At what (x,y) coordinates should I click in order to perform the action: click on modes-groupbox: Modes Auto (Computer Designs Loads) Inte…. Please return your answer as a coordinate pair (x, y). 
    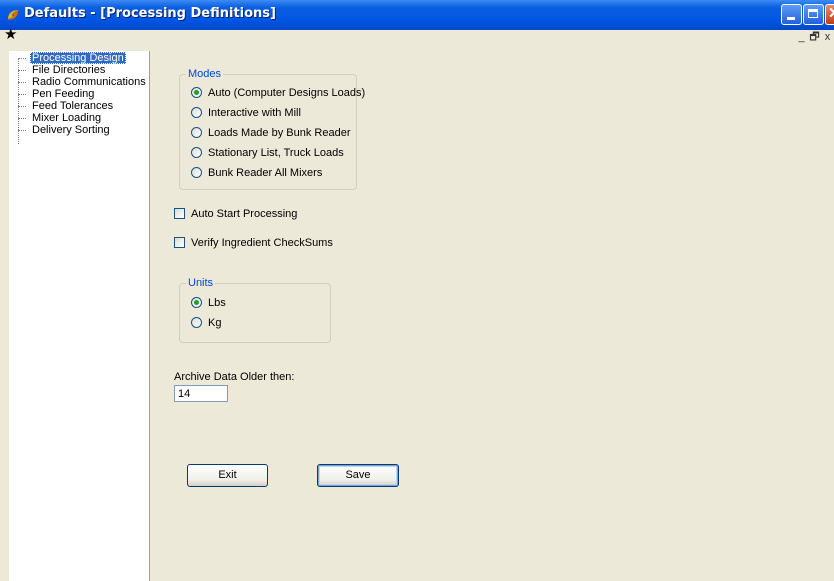
    Looking at the image, I should click on (272, 129).